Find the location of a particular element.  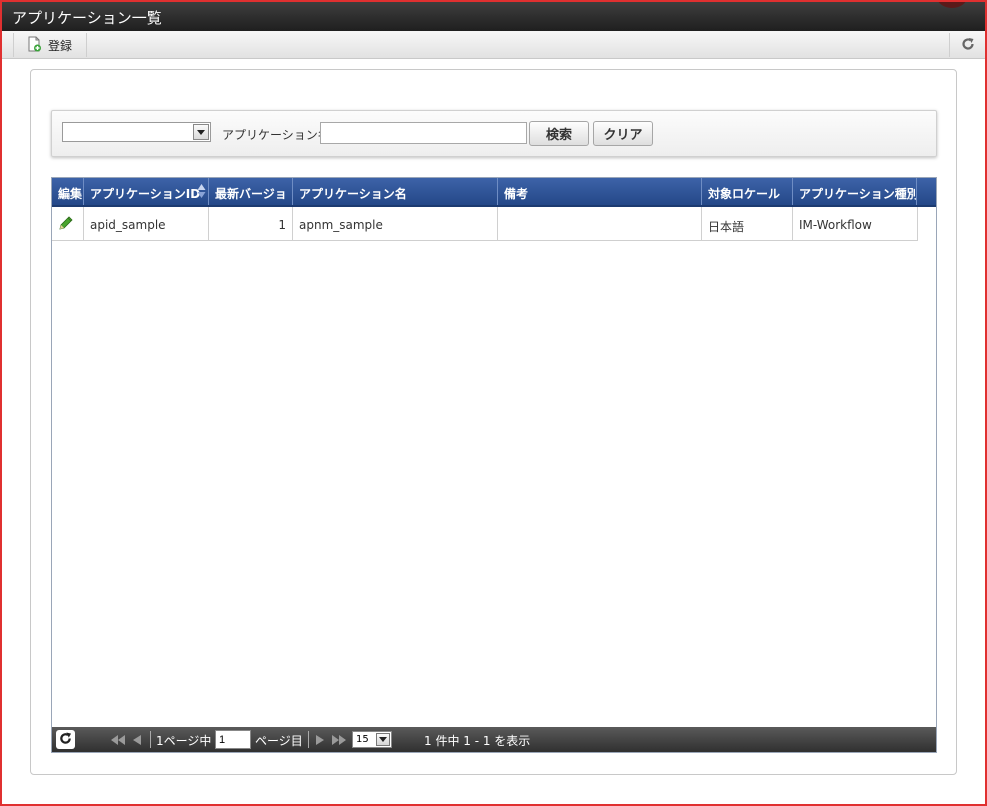

cell-locale: 日本語 is located at coordinates (747, 224).